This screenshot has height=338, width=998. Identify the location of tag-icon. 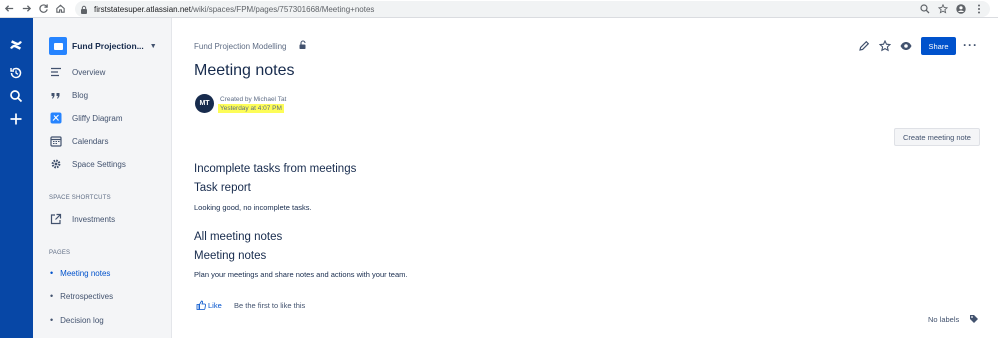
(974, 319).